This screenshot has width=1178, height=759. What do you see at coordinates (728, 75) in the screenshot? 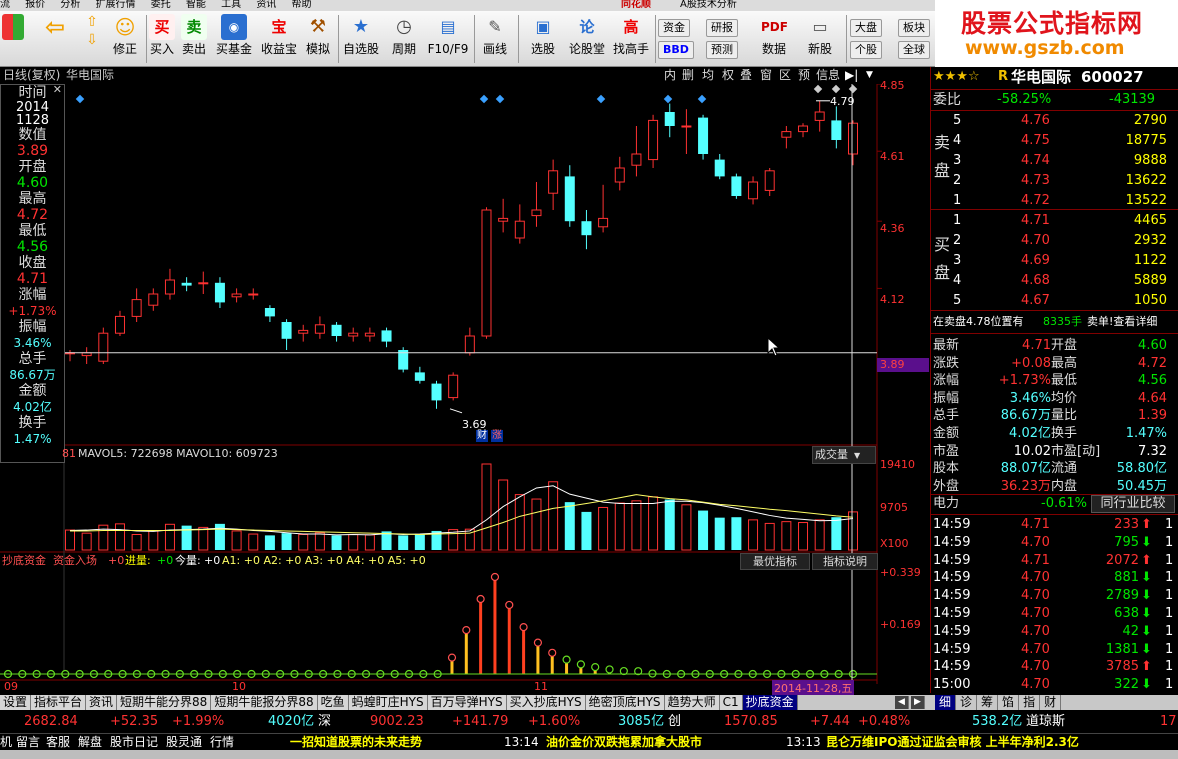
I see `chart-btn-rights: 权` at bounding box center [728, 75].